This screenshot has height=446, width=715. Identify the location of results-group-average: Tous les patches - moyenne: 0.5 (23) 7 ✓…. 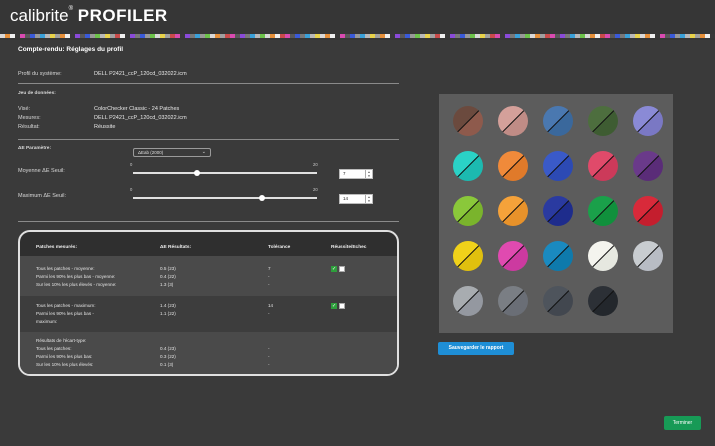
(208, 276).